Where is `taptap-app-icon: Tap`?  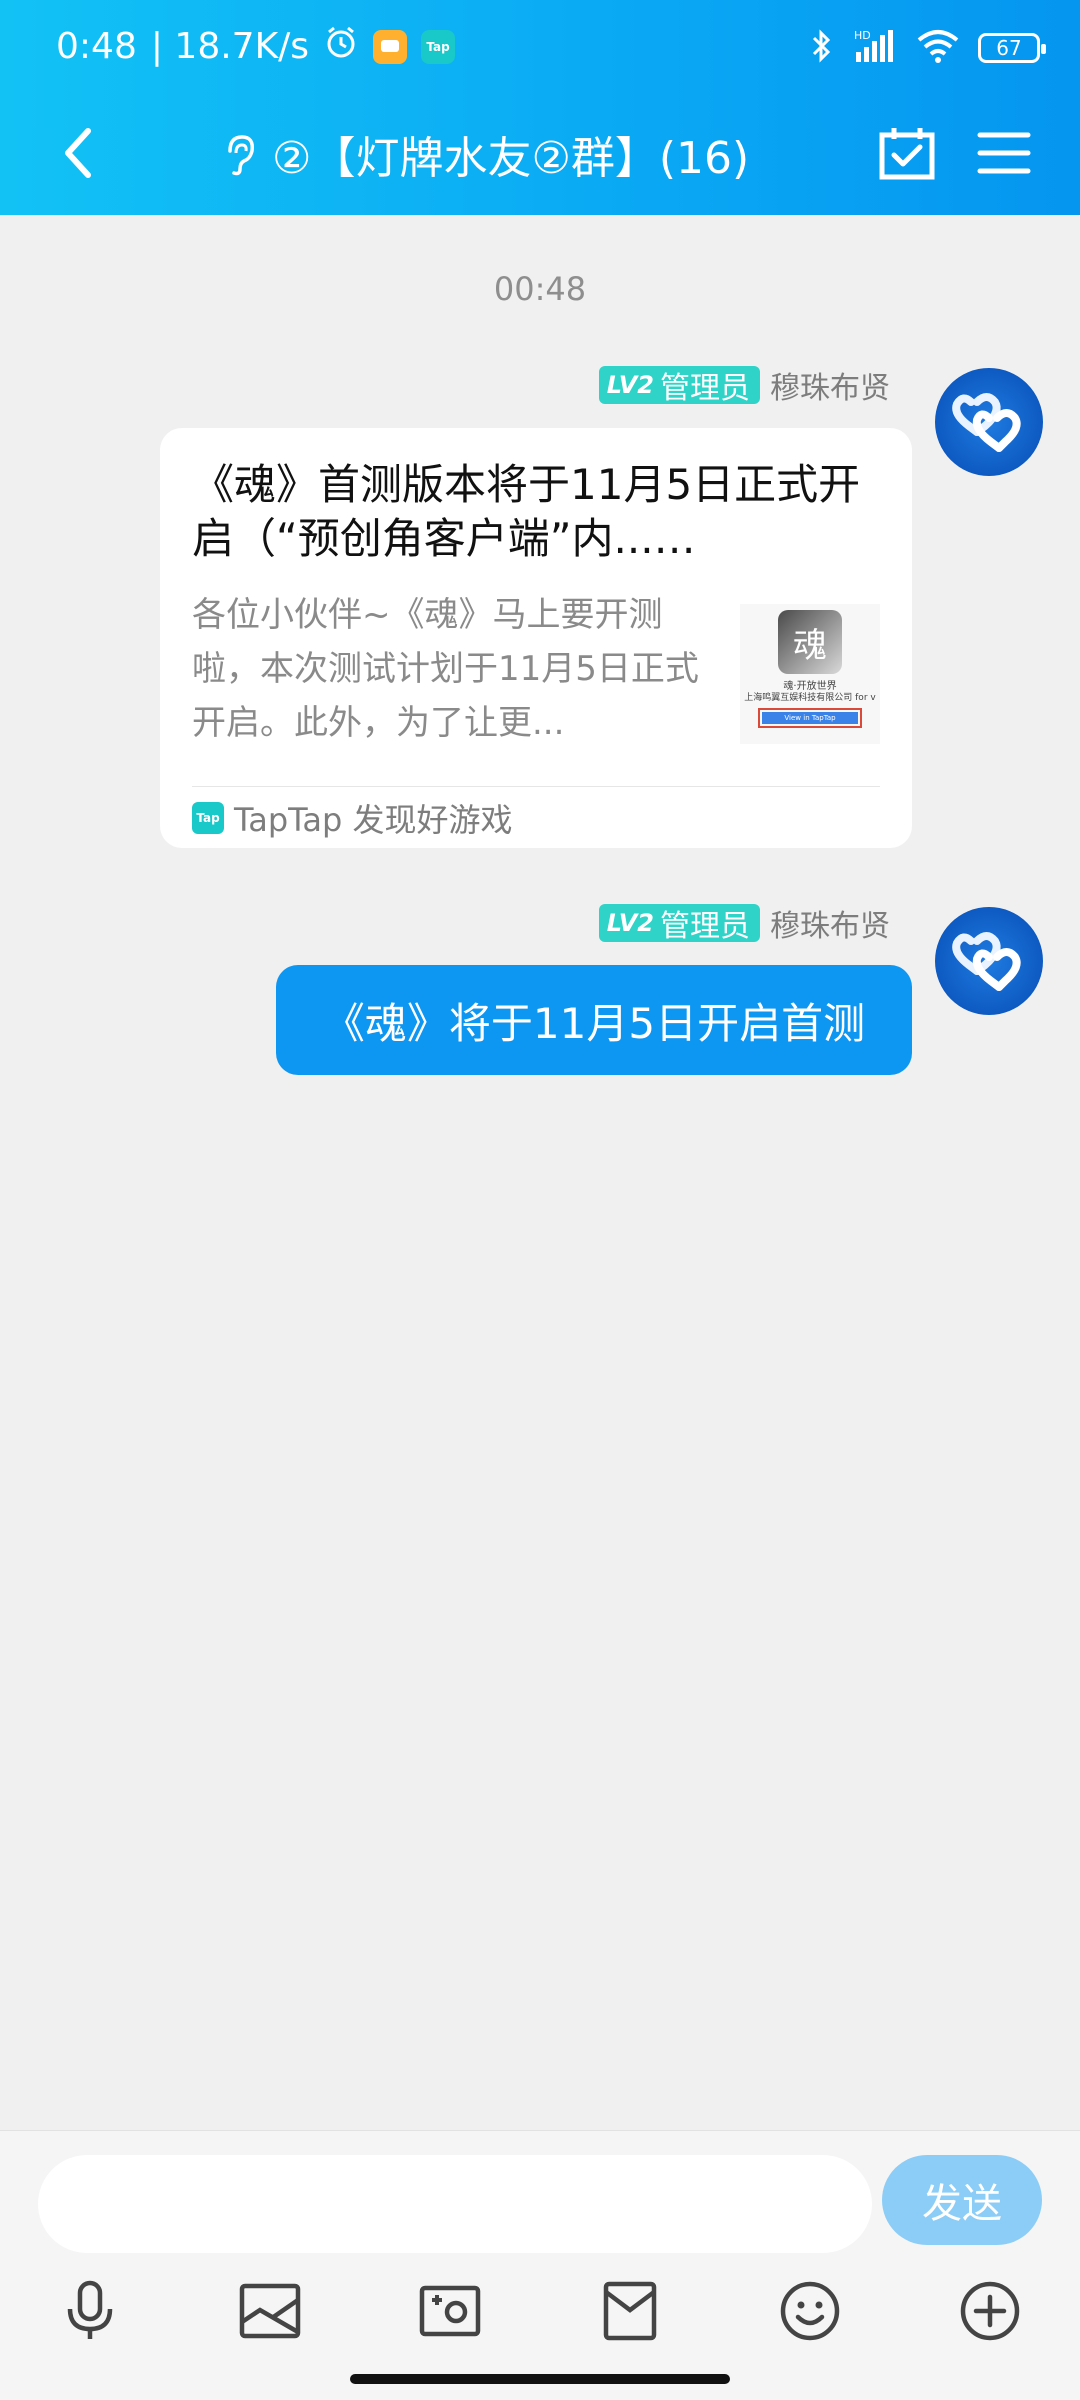 taptap-app-icon: Tap is located at coordinates (438, 46).